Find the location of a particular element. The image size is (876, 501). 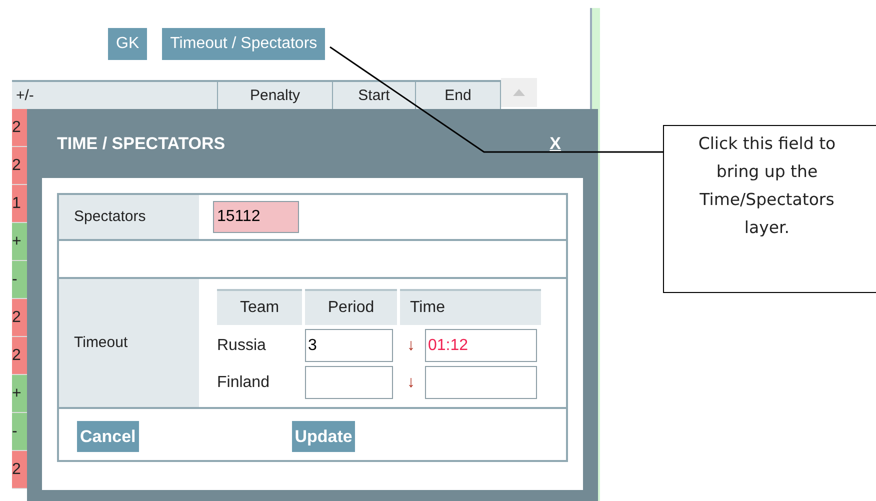

dialog-button: Update is located at coordinates (324, 436).